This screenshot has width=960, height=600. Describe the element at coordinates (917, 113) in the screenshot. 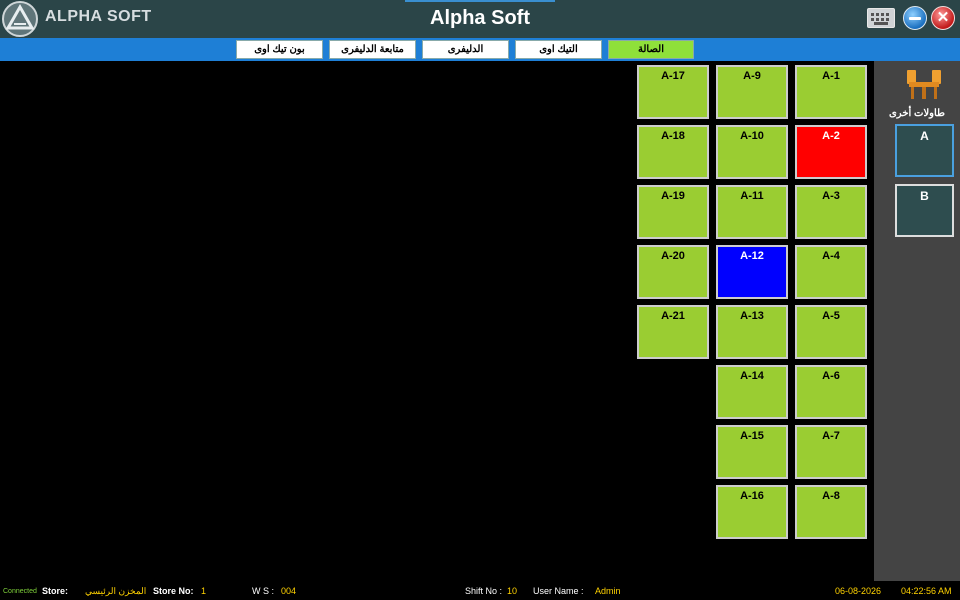

I see `other-tables-label: طاولات أخرى` at that location.